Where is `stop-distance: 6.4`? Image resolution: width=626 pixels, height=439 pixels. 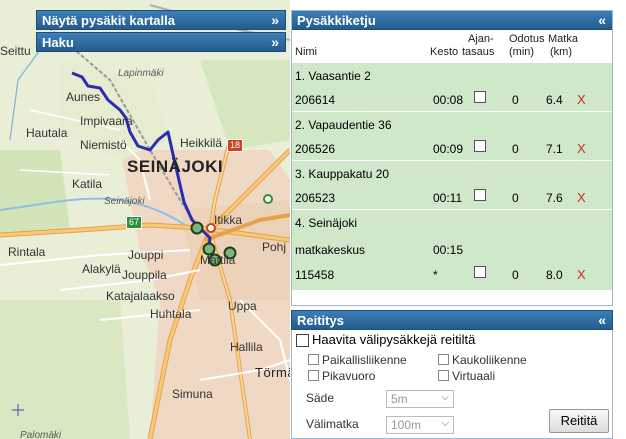 stop-distance: 6.4 is located at coordinates (554, 100).